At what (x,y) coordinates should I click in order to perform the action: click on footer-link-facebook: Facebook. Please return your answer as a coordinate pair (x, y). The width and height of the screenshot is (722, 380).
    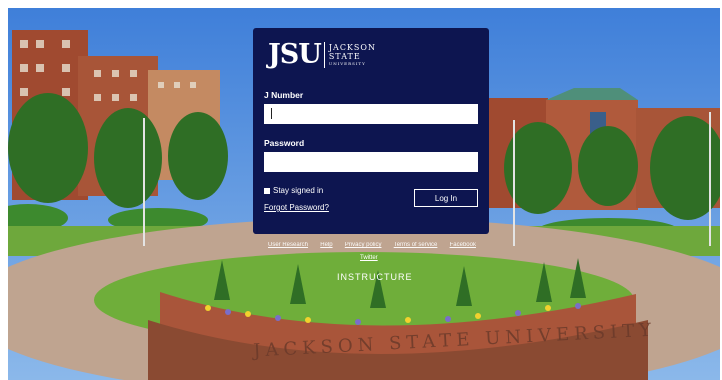
    Looking at the image, I should click on (463, 245).